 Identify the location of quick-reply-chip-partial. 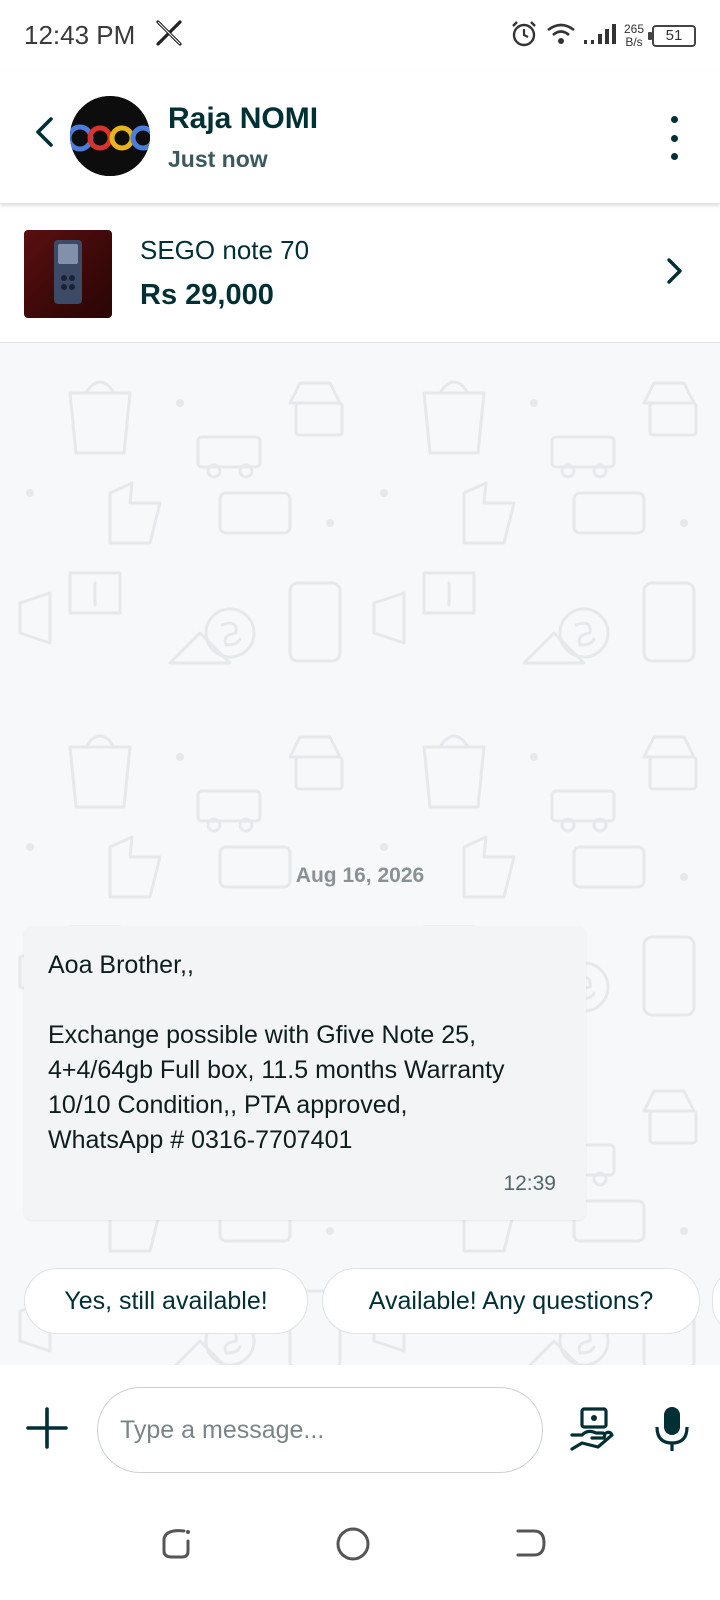
(716, 1301).